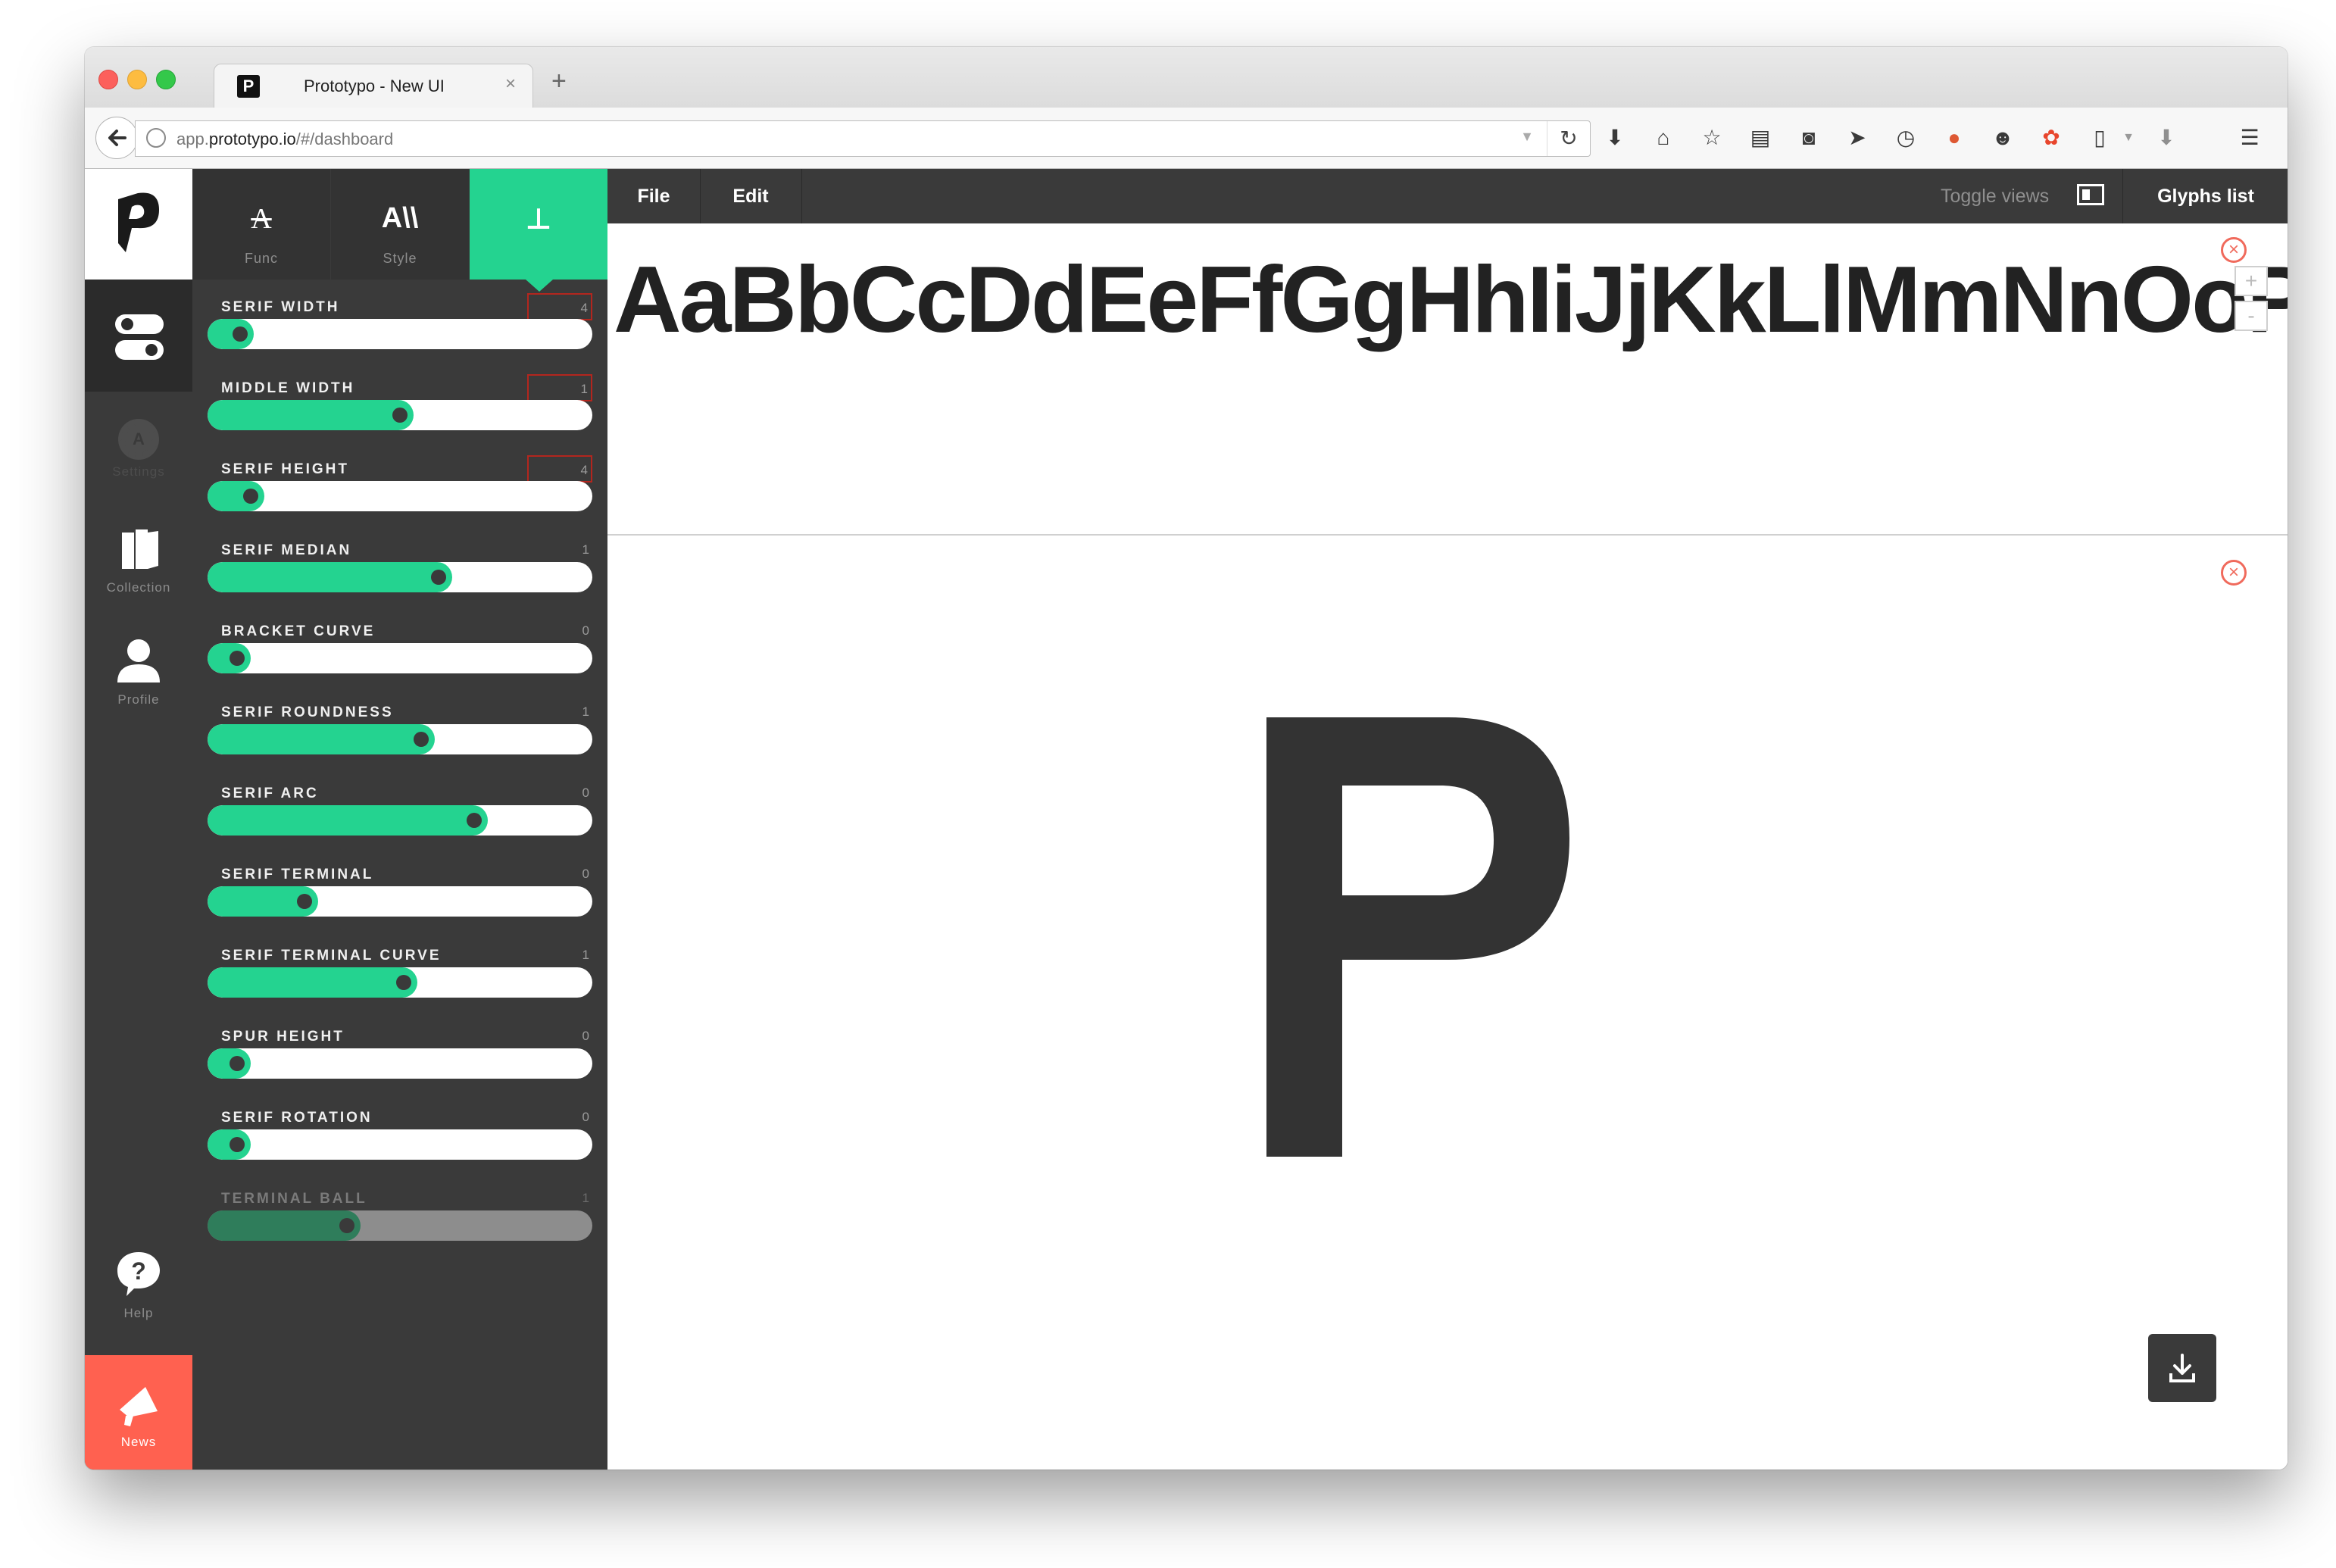 The height and width of the screenshot is (1568, 2336). I want to click on slider-serif-terminal: SERIF TERMINAL 0, so click(400, 905).